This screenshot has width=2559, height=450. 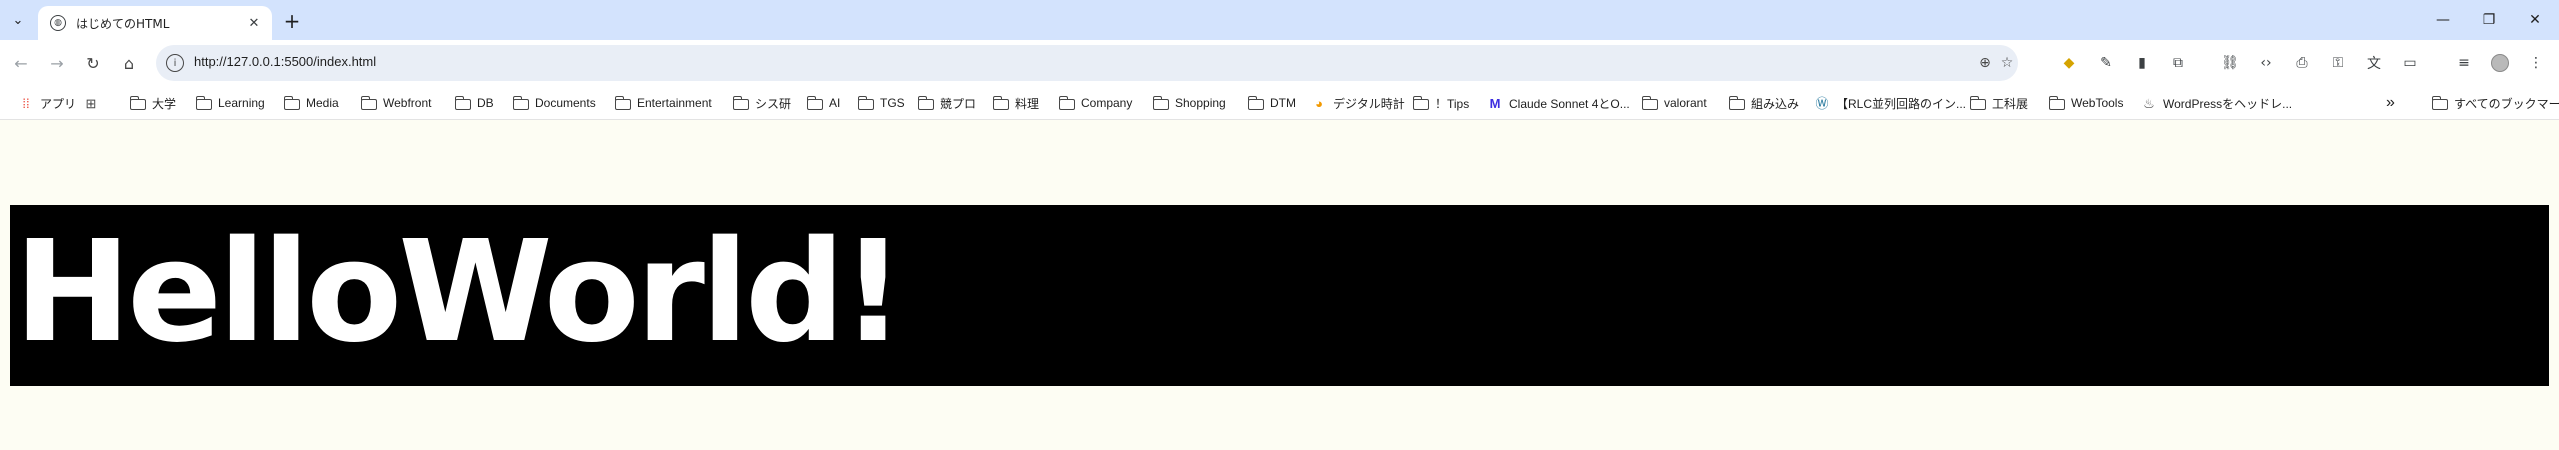 I want to click on bookmarks-overflow-button: », so click(x=2390, y=103).